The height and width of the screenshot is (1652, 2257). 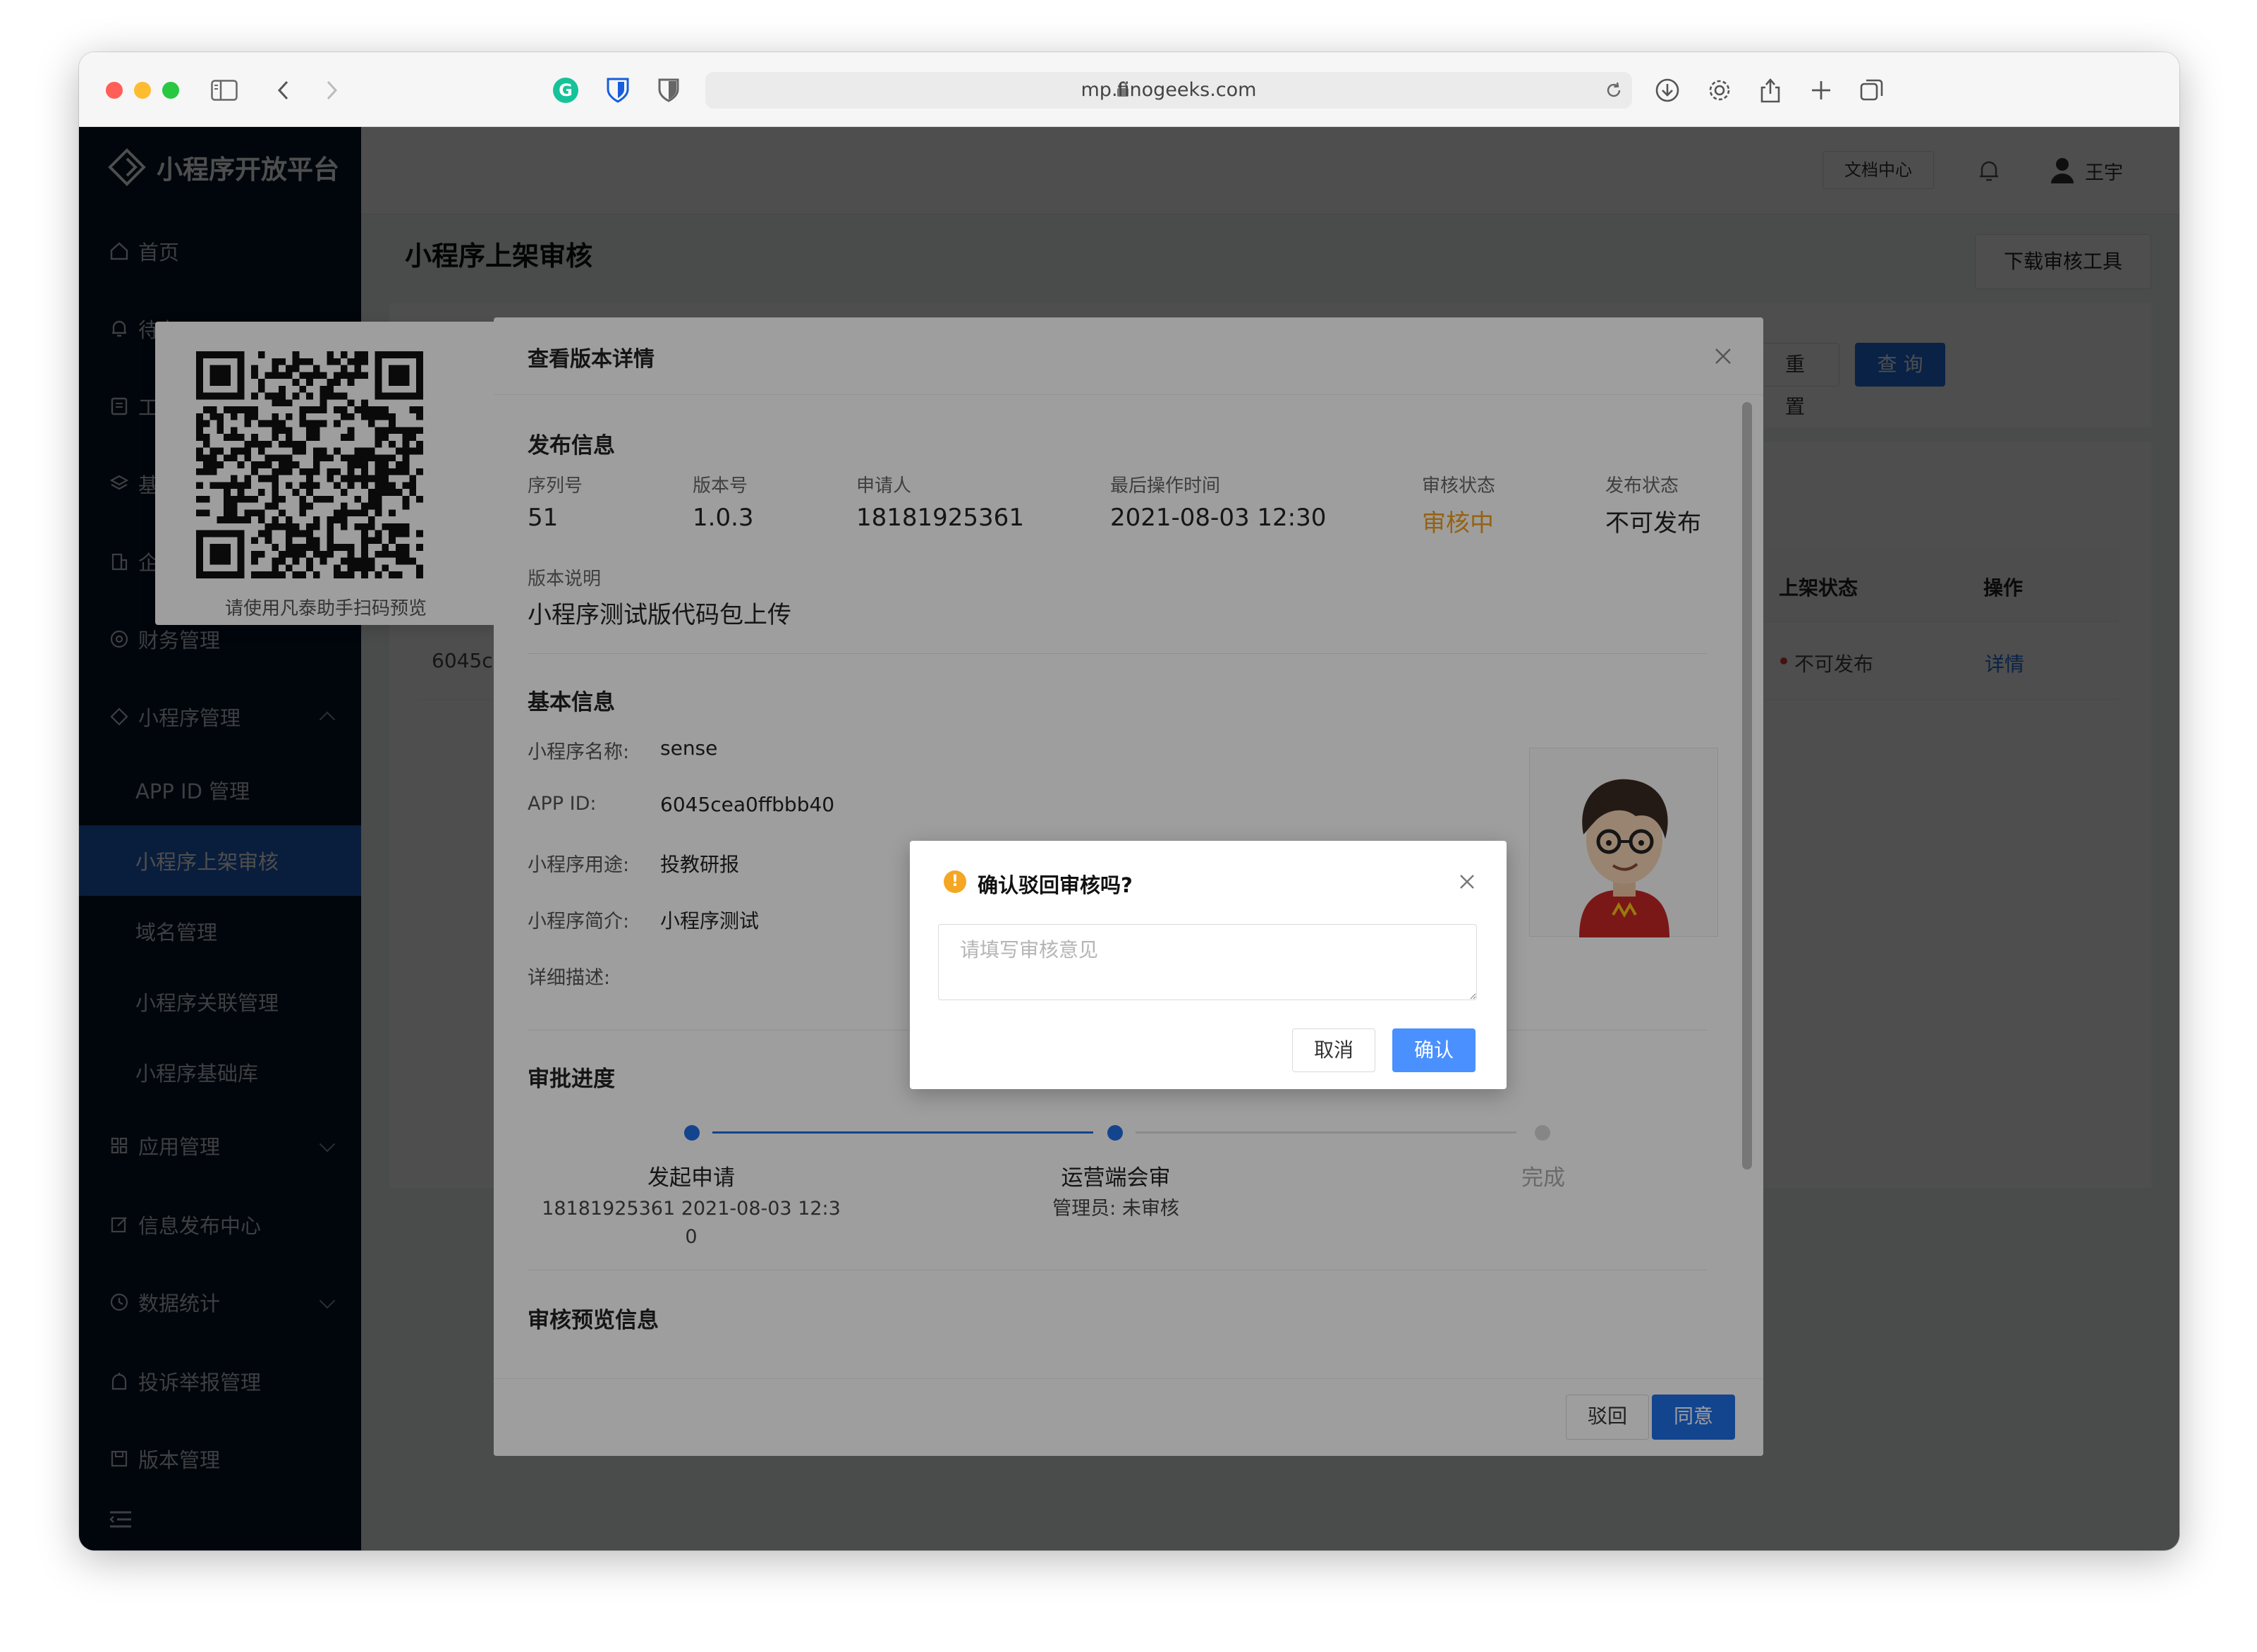 I want to click on close-icon, so click(x=1468, y=882).